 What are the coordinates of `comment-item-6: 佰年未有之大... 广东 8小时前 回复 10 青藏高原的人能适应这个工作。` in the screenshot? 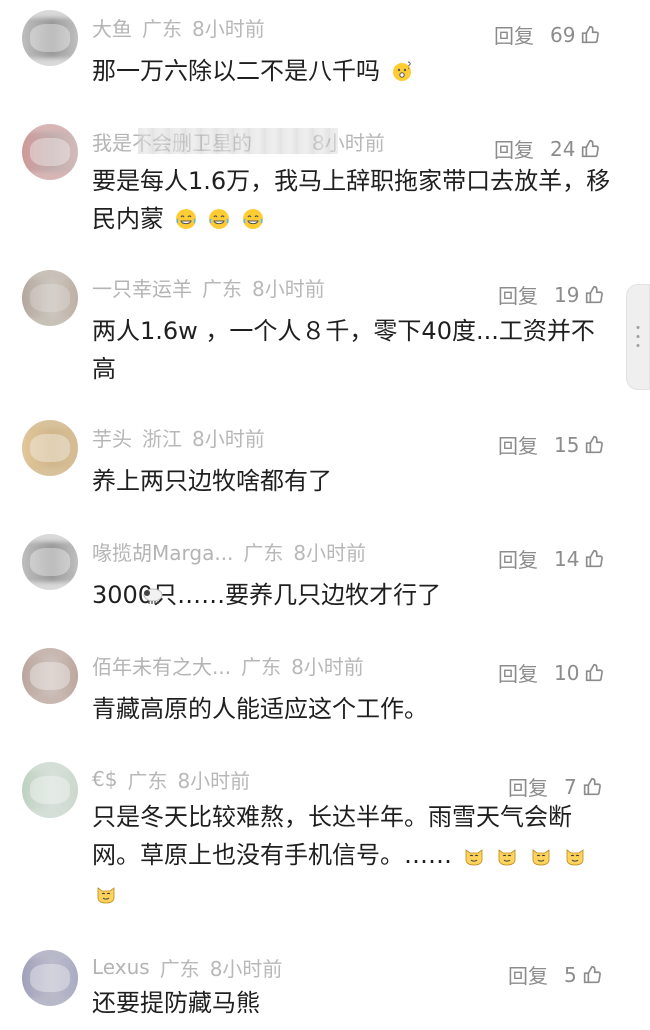 It's located at (325, 688).